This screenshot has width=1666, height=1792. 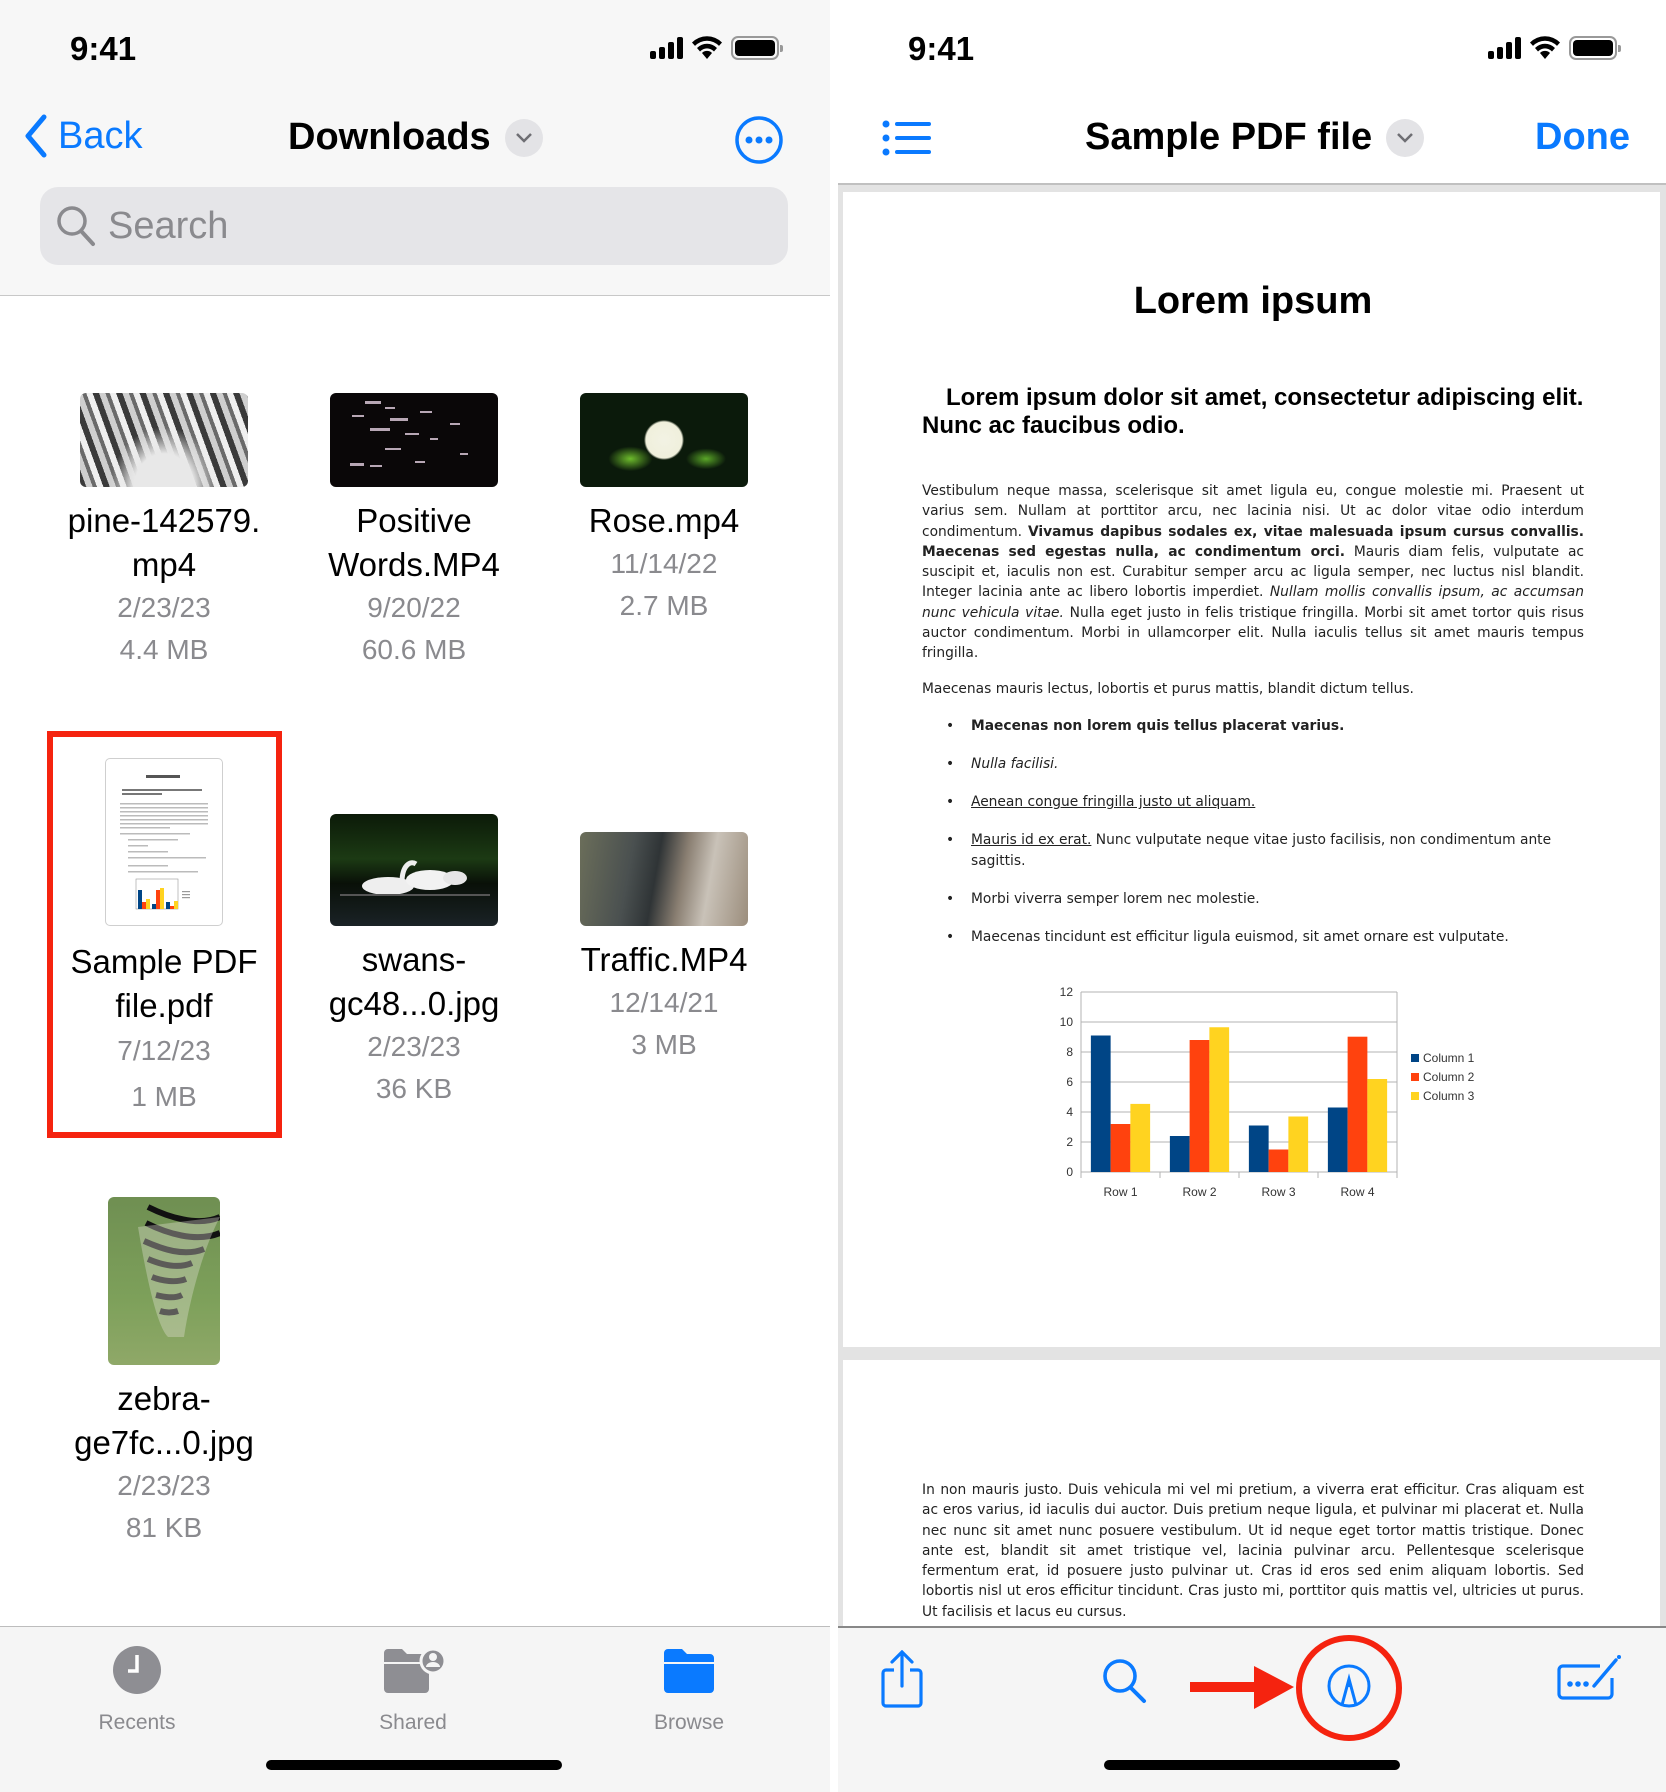 What do you see at coordinates (834, 896) in the screenshot?
I see `panel-divider` at bounding box center [834, 896].